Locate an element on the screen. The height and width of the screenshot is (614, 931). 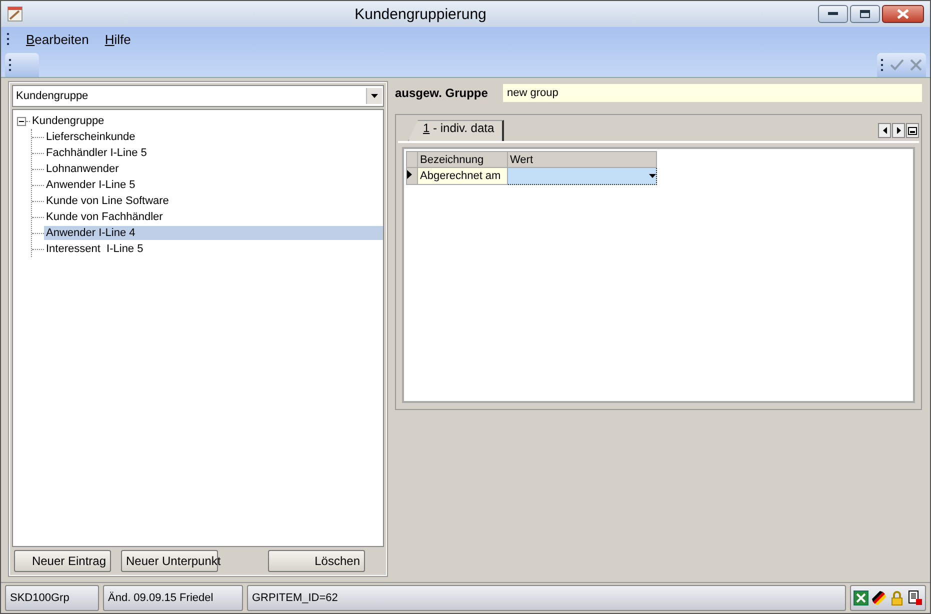
scroll-left-button is located at coordinates (884, 130).